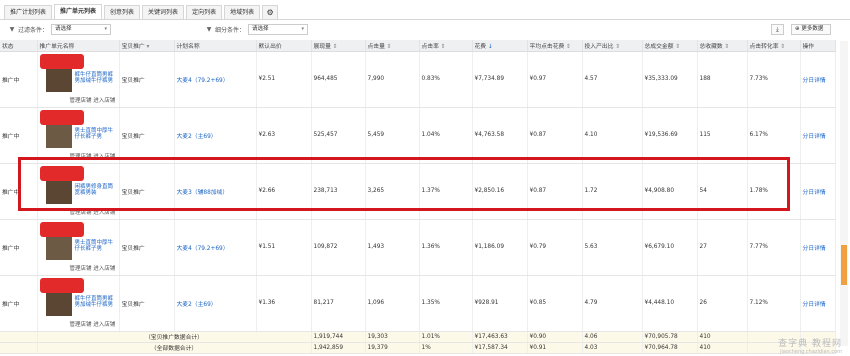 This screenshot has height=356, width=850. What do you see at coordinates (774, 46) in the screenshot?
I see `col-cvr: 点击转化率 ⇕` at bounding box center [774, 46].